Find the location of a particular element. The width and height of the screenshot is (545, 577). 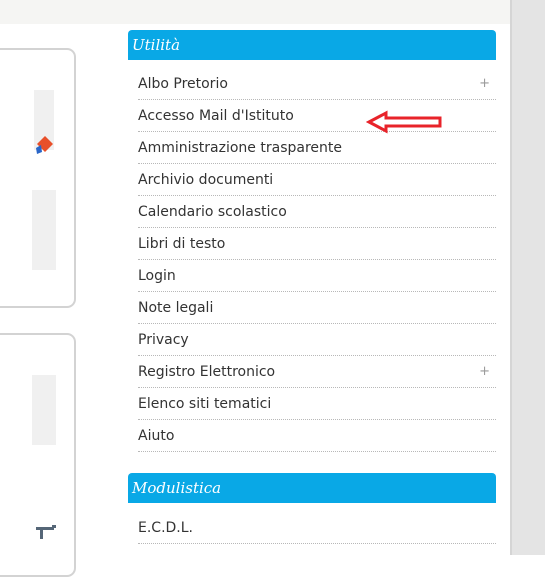

menu-item-privacy: Privacy is located at coordinates (317, 340).